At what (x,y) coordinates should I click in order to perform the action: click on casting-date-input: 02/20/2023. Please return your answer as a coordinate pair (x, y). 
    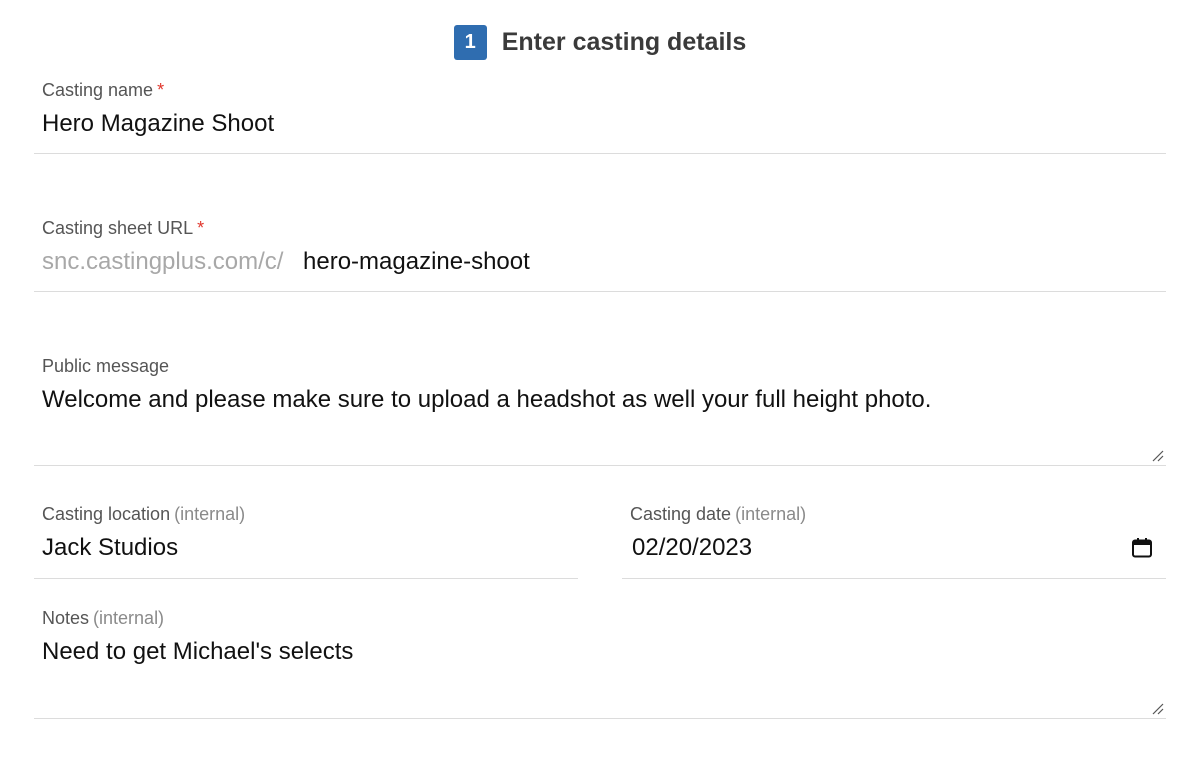
    Looking at the image, I should click on (692, 548).